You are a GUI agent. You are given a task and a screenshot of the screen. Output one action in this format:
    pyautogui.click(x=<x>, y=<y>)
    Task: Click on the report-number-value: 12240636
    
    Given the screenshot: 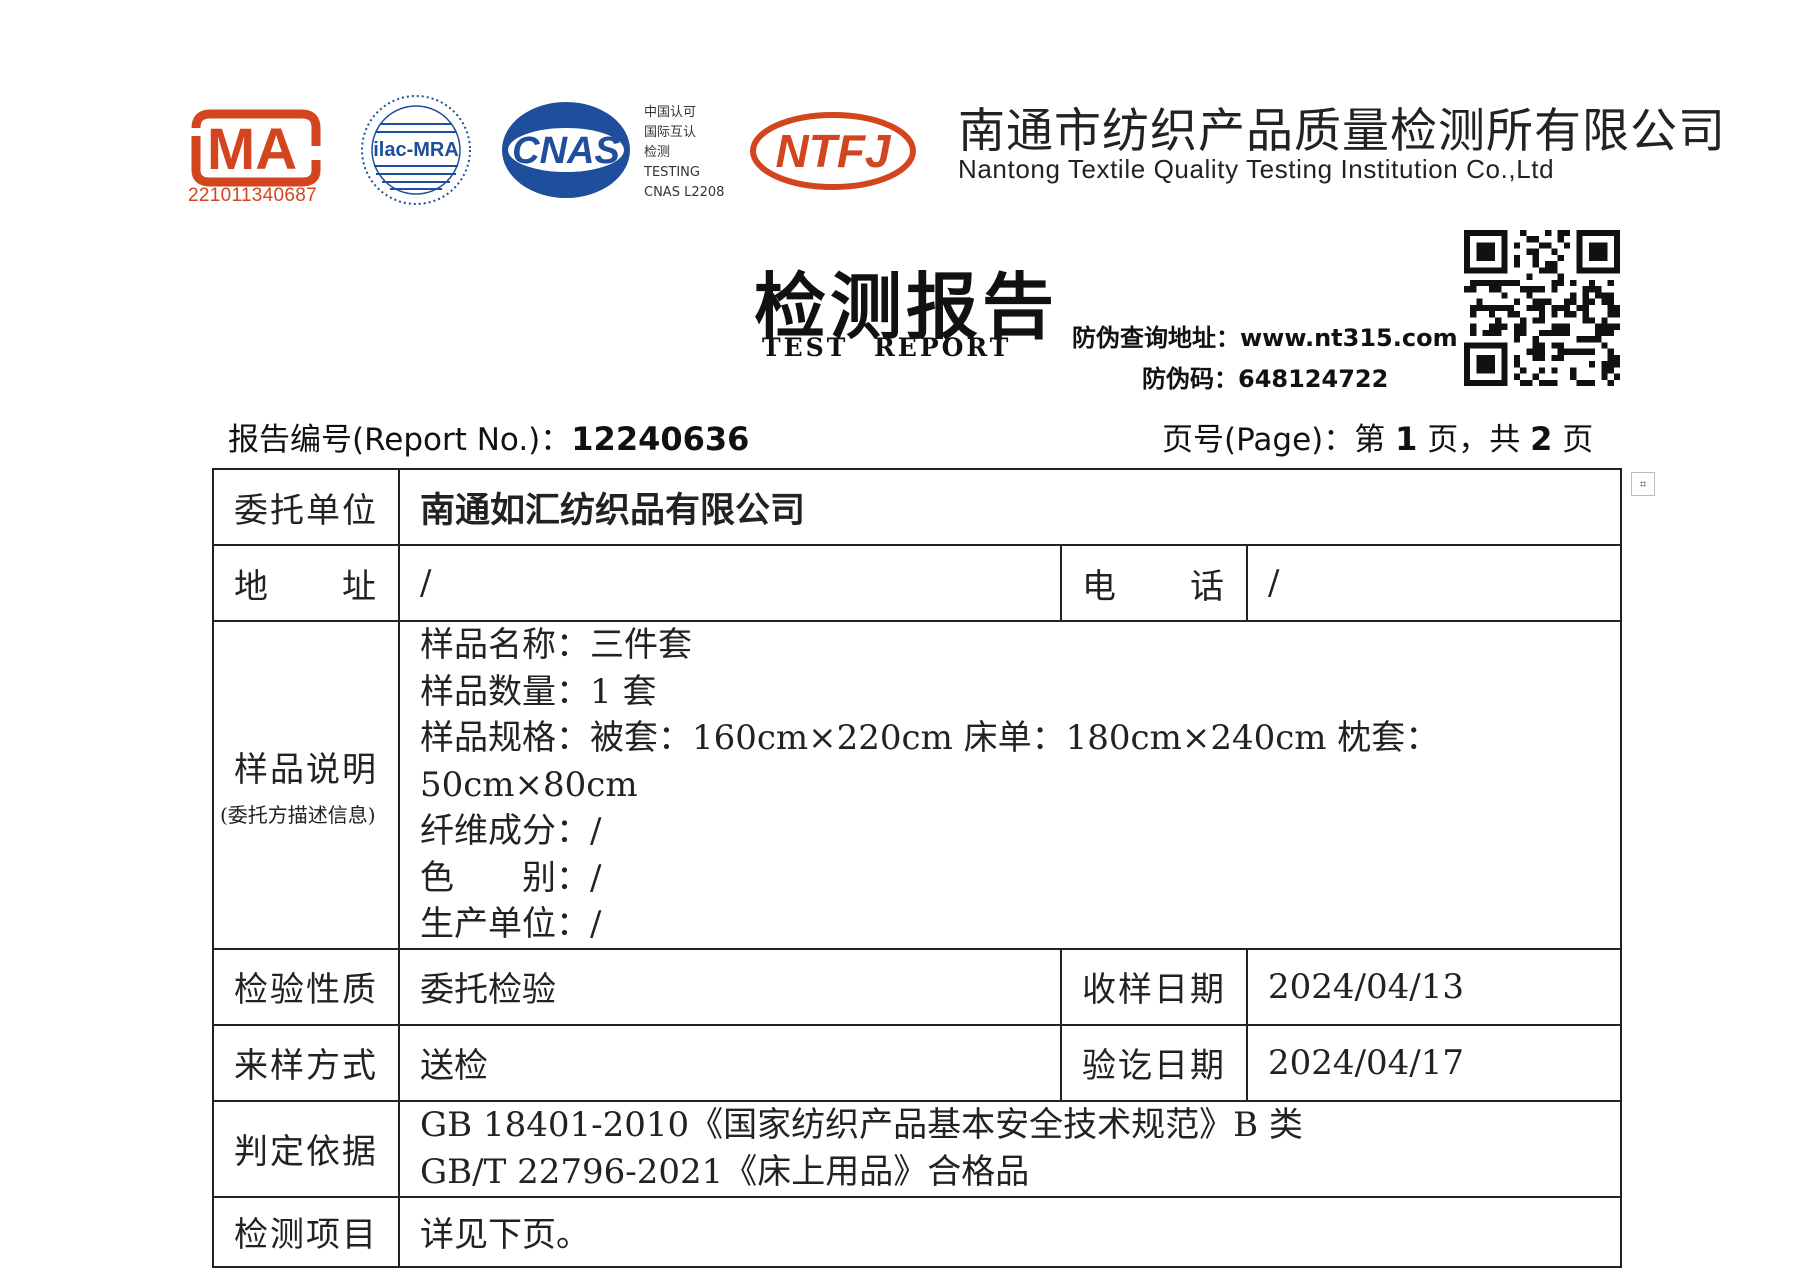 What is the action you would take?
    pyautogui.click(x=660, y=439)
    